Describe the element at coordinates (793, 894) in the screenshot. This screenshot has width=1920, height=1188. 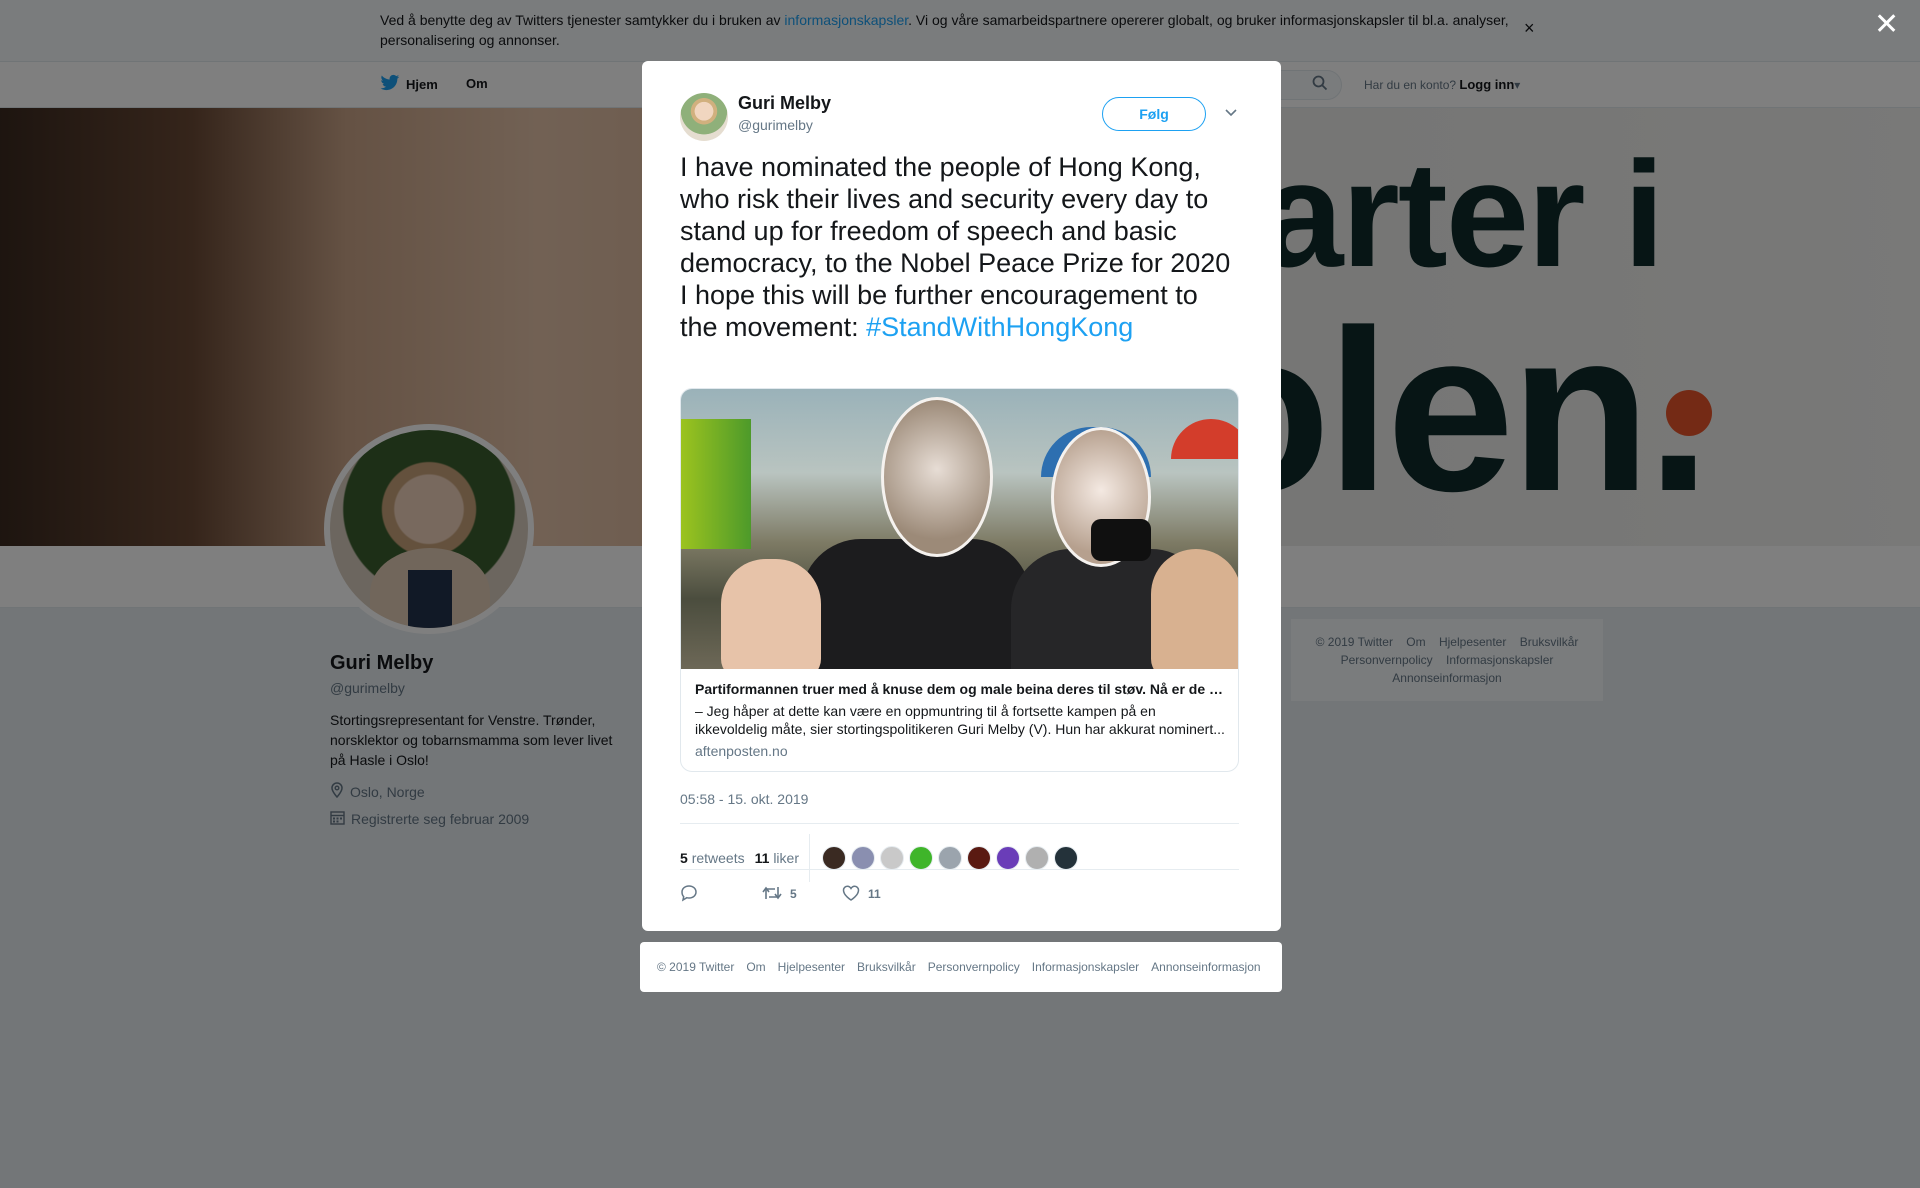
I see `retweet-count: 5` at that location.